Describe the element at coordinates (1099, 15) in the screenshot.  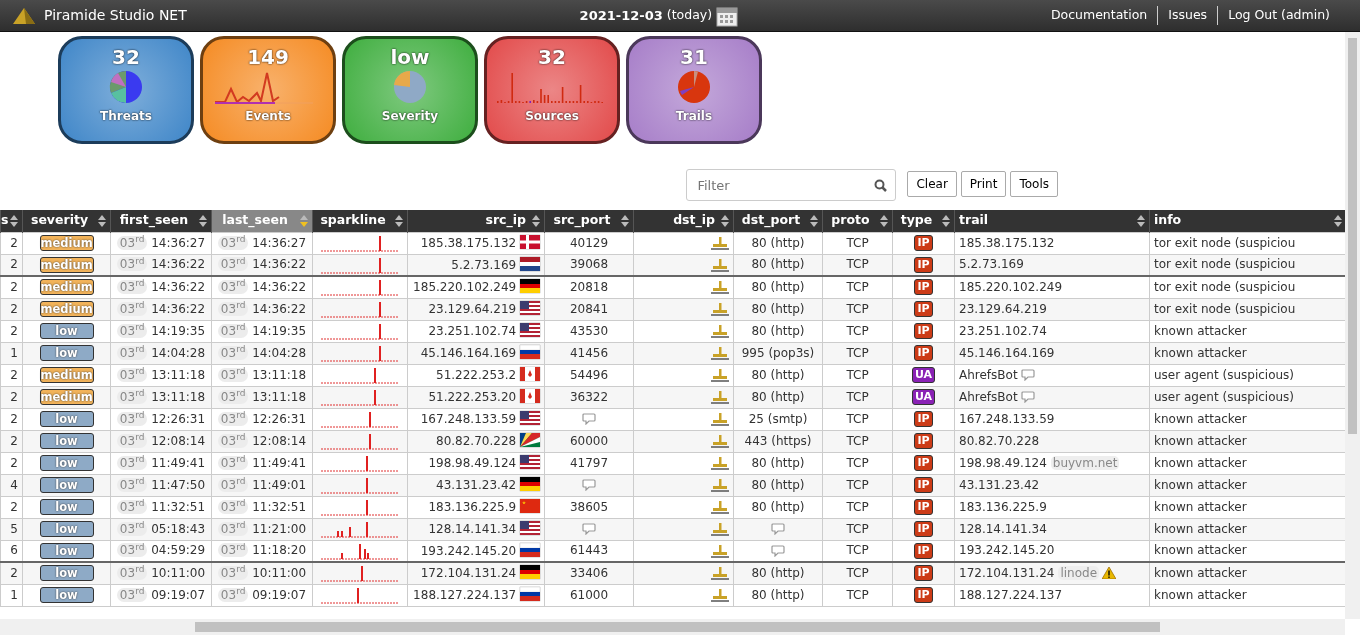
I see `header-link: Documentation` at that location.